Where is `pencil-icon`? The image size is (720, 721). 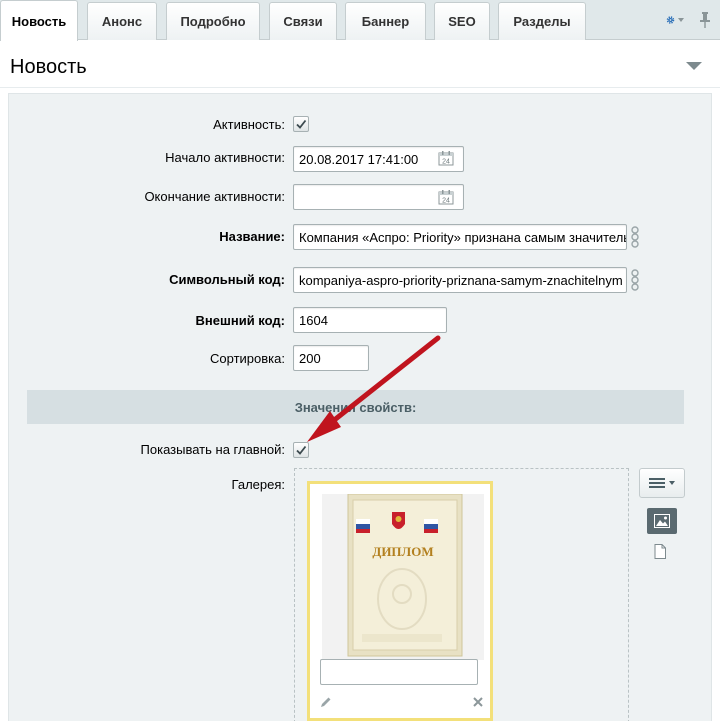 pencil-icon is located at coordinates (326, 702).